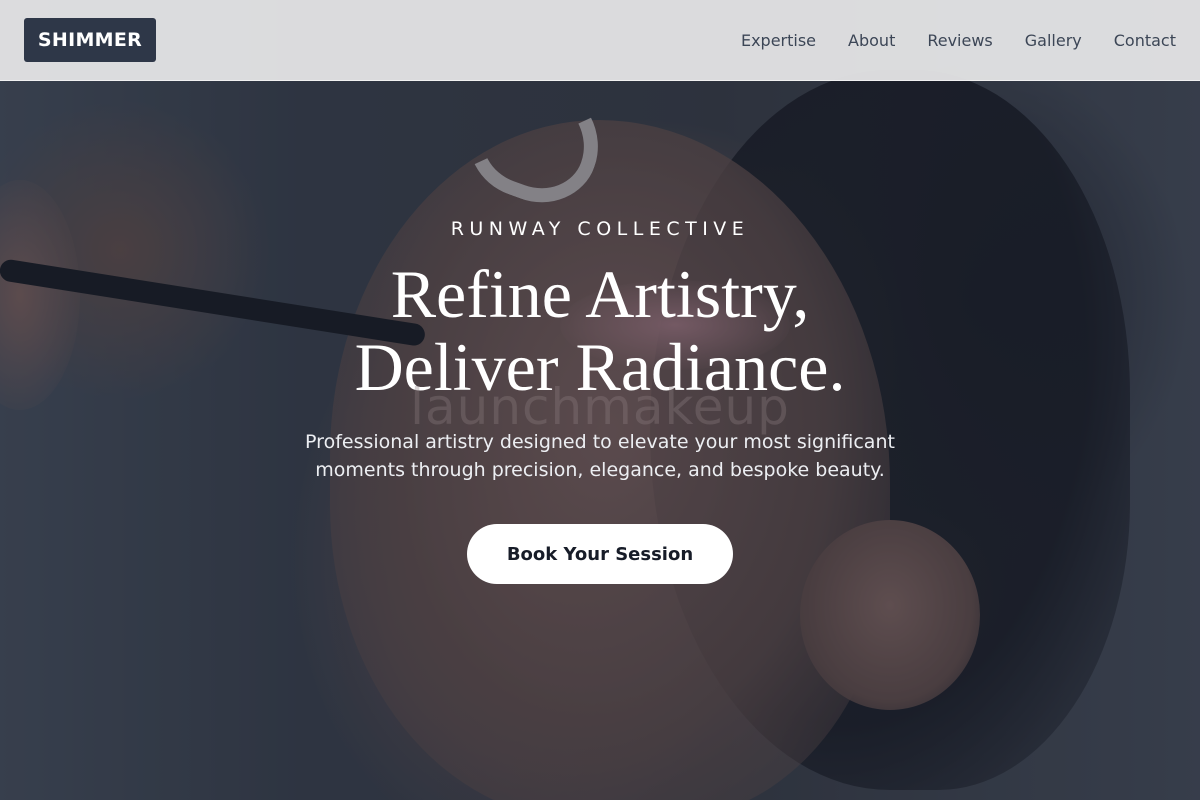 The image size is (1200, 800). Describe the element at coordinates (600, 229) in the screenshot. I see `hero-eyebrow: RUNWAY COLLECTIVE` at that location.